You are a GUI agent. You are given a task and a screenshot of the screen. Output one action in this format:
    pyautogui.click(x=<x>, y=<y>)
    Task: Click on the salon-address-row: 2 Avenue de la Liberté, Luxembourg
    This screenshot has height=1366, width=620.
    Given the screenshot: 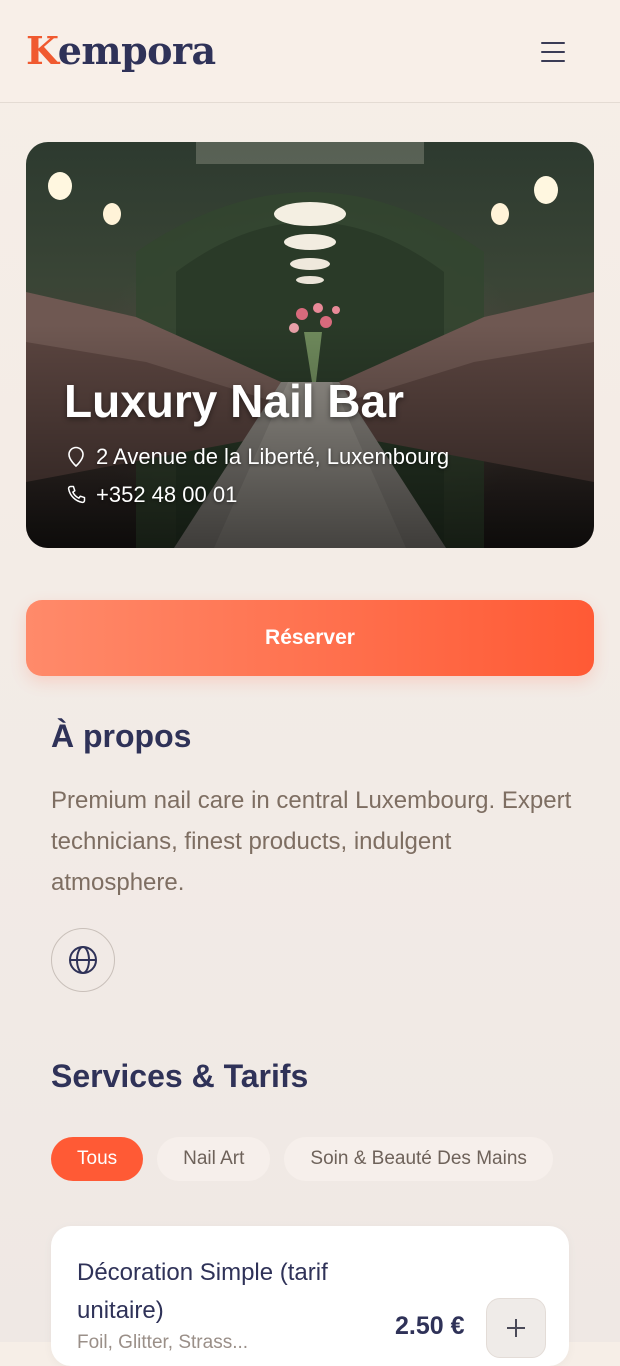 What is the action you would take?
    pyautogui.click(x=256, y=457)
    